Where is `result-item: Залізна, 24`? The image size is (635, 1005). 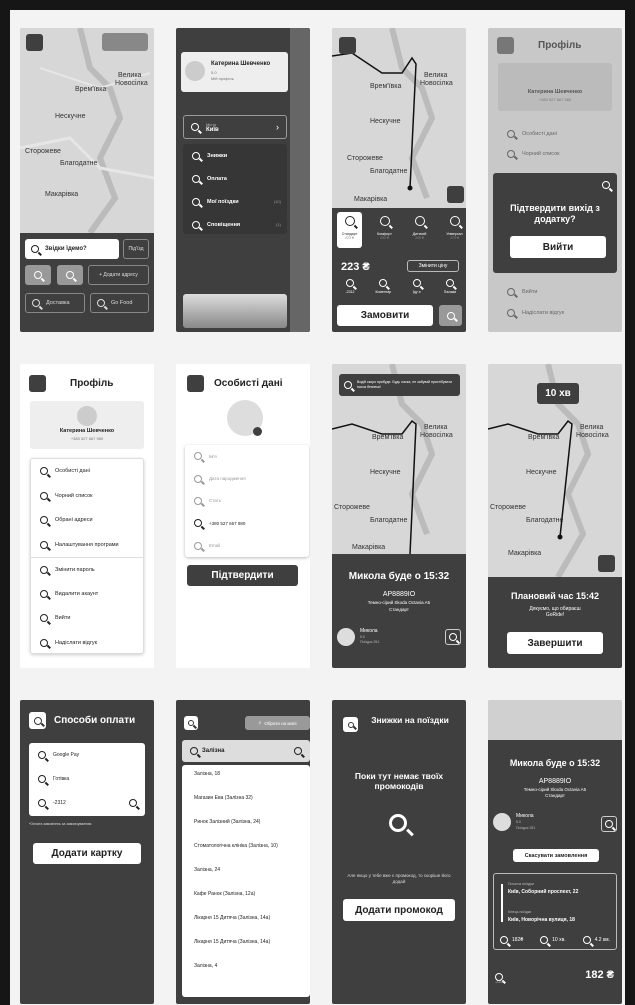
result-item: Залізна, 24 is located at coordinates (246, 879).